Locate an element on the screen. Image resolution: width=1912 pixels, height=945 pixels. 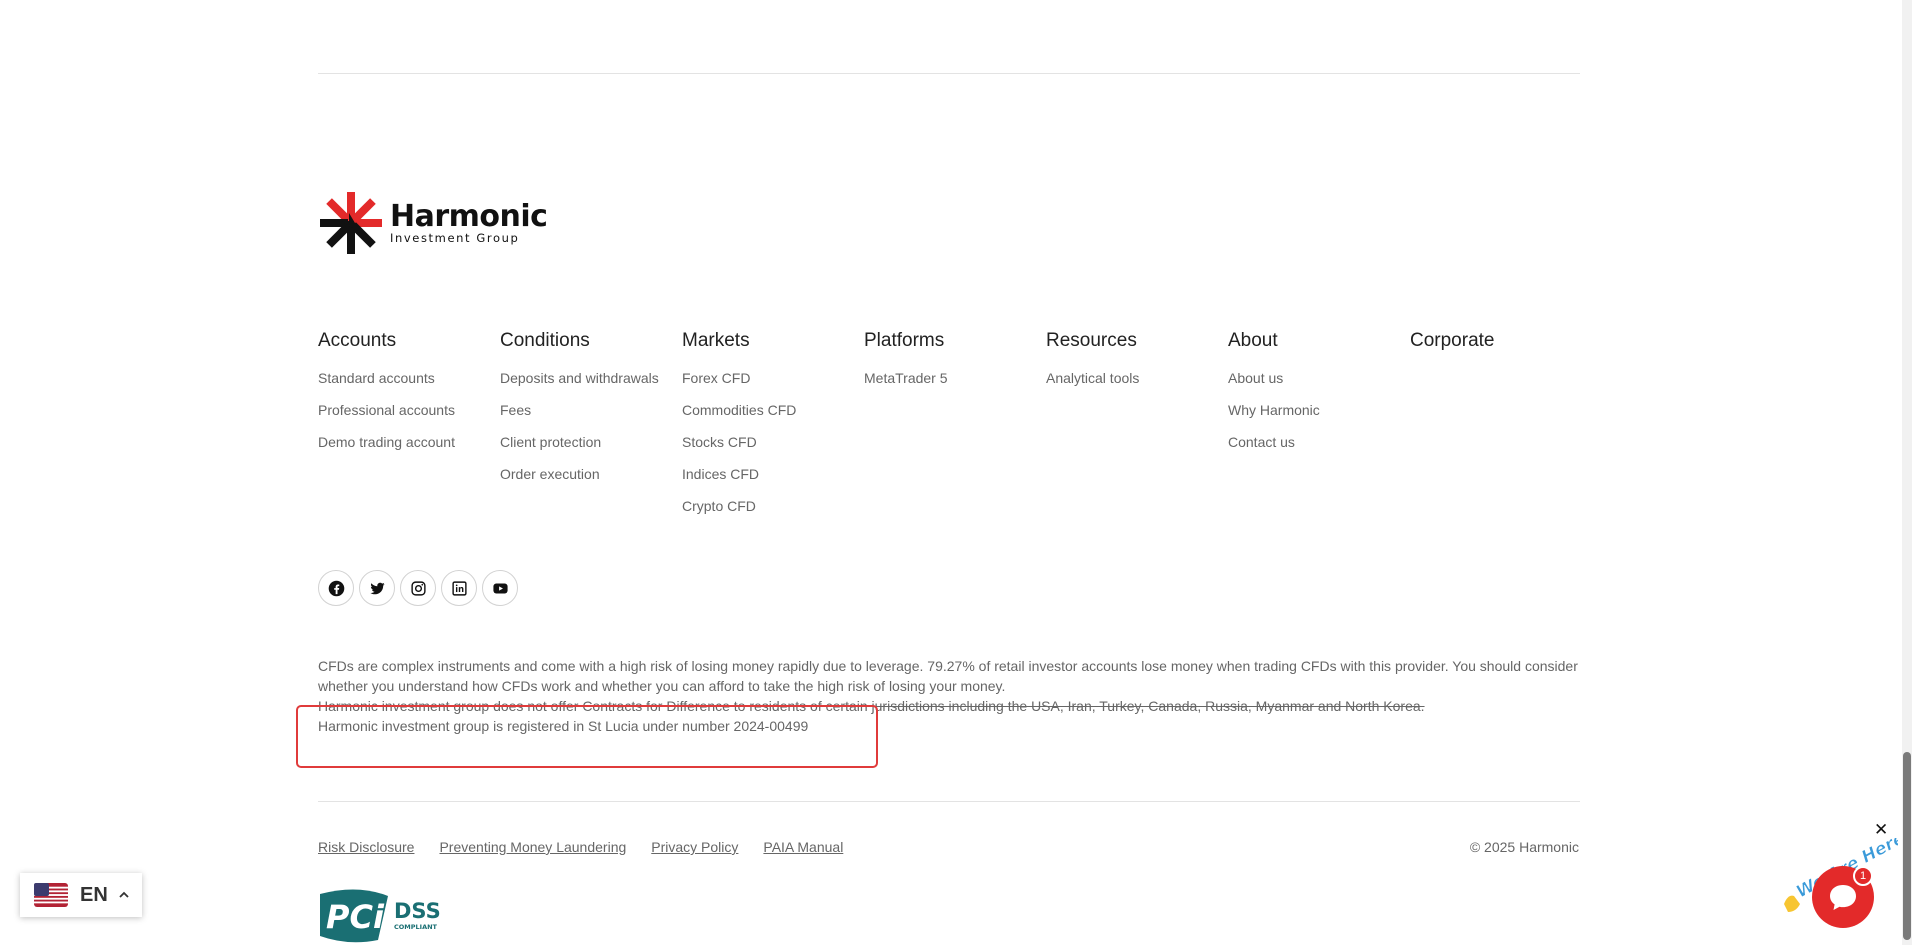
footer-link: Demo trading account is located at coordinates (409, 449).